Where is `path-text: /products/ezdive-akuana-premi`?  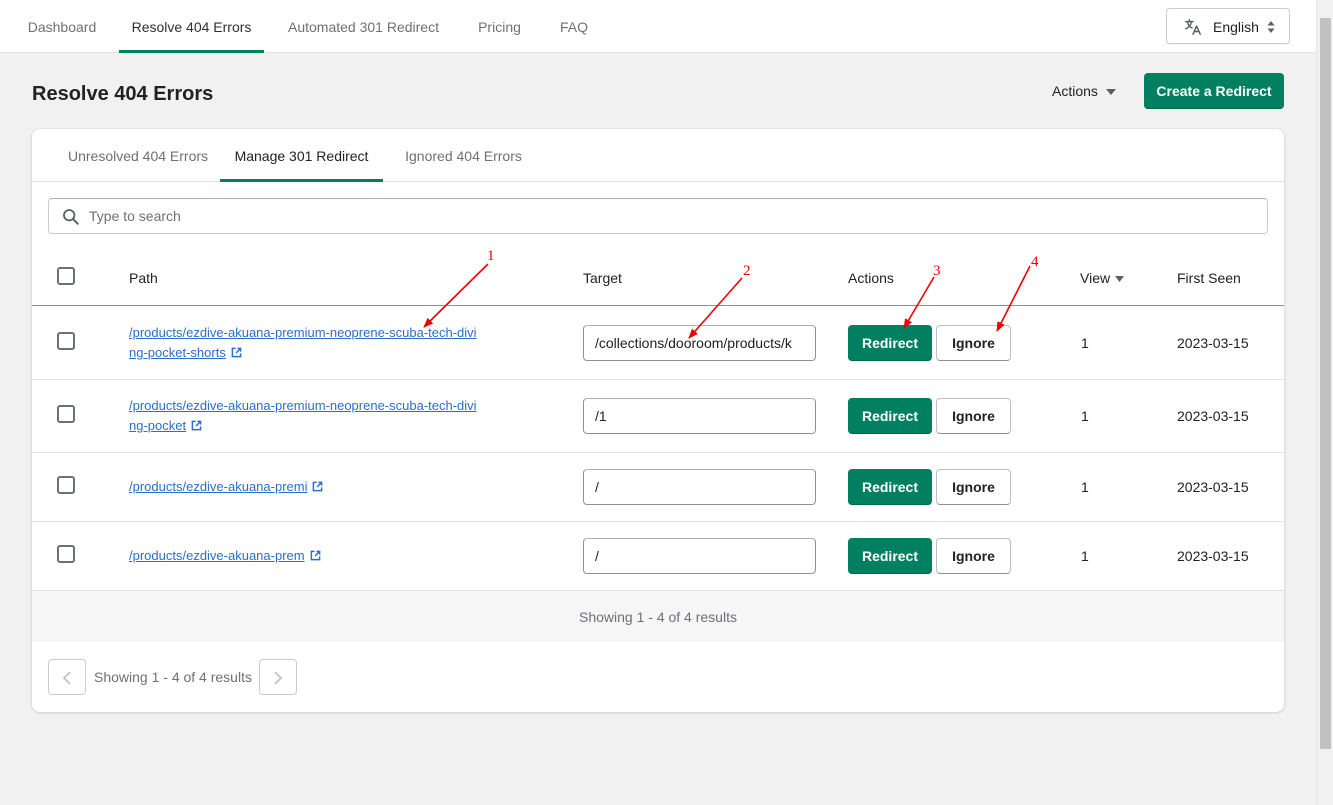 path-text: /products/ezdive-akuana-premi is located at coordinates (218, 486).